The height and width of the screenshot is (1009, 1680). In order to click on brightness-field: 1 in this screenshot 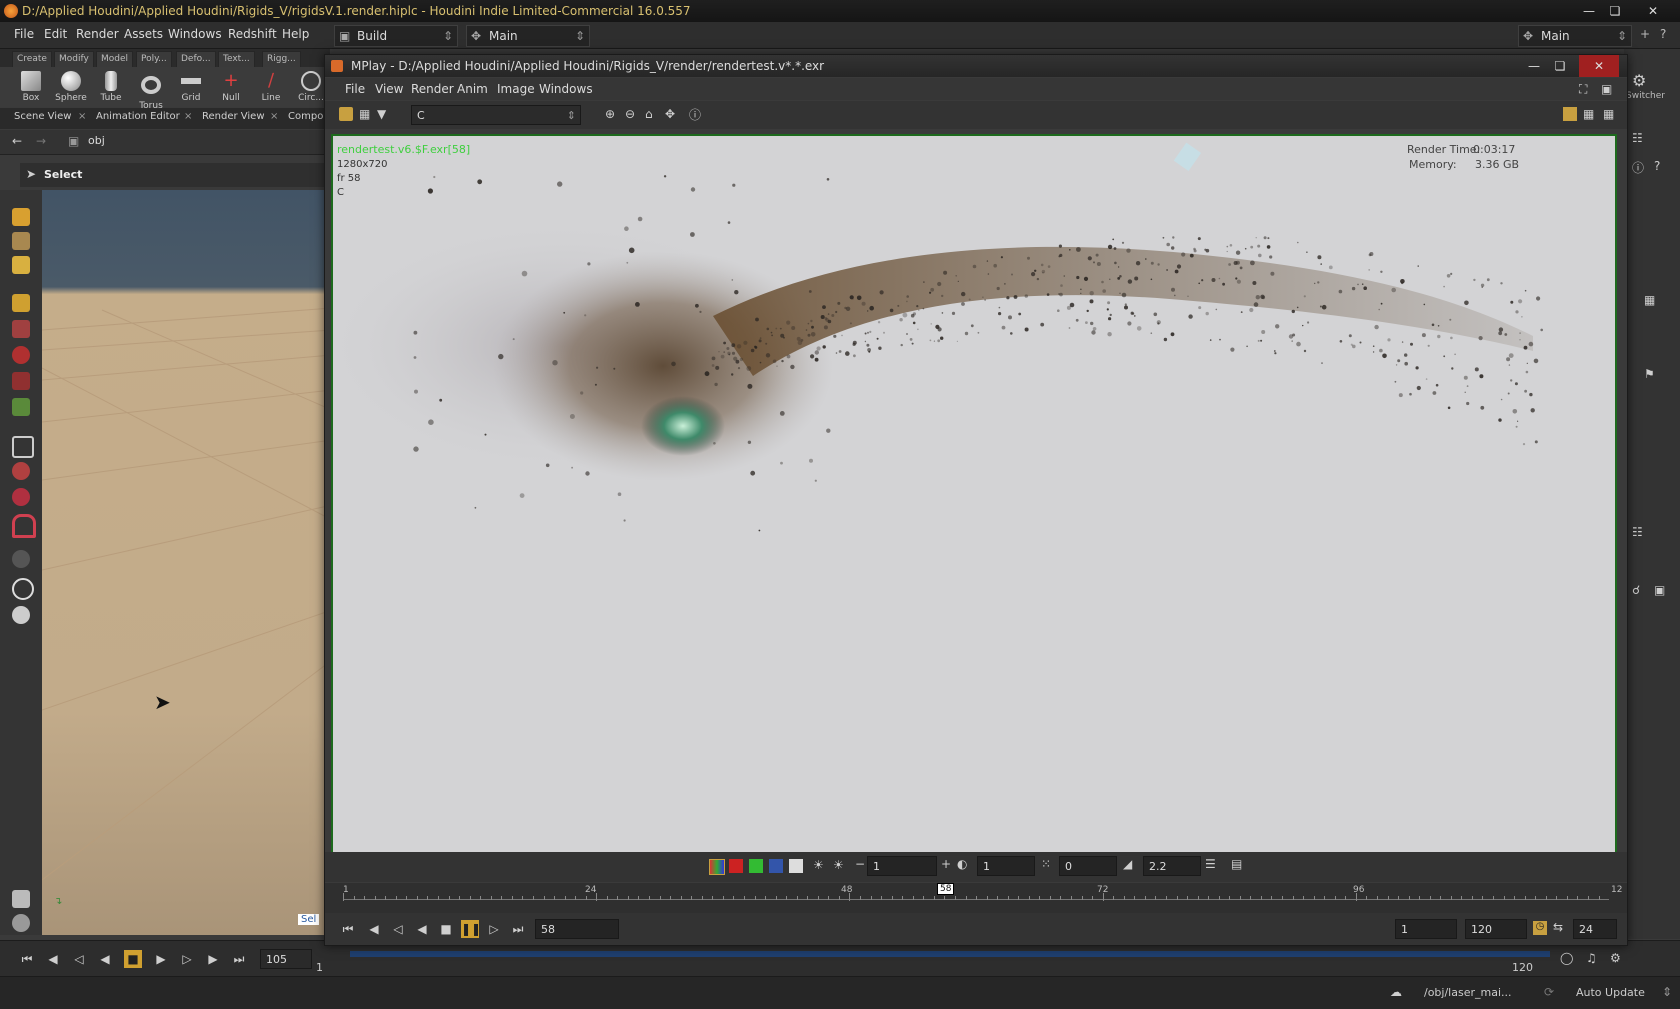, I will do `click(1006, 866)`.